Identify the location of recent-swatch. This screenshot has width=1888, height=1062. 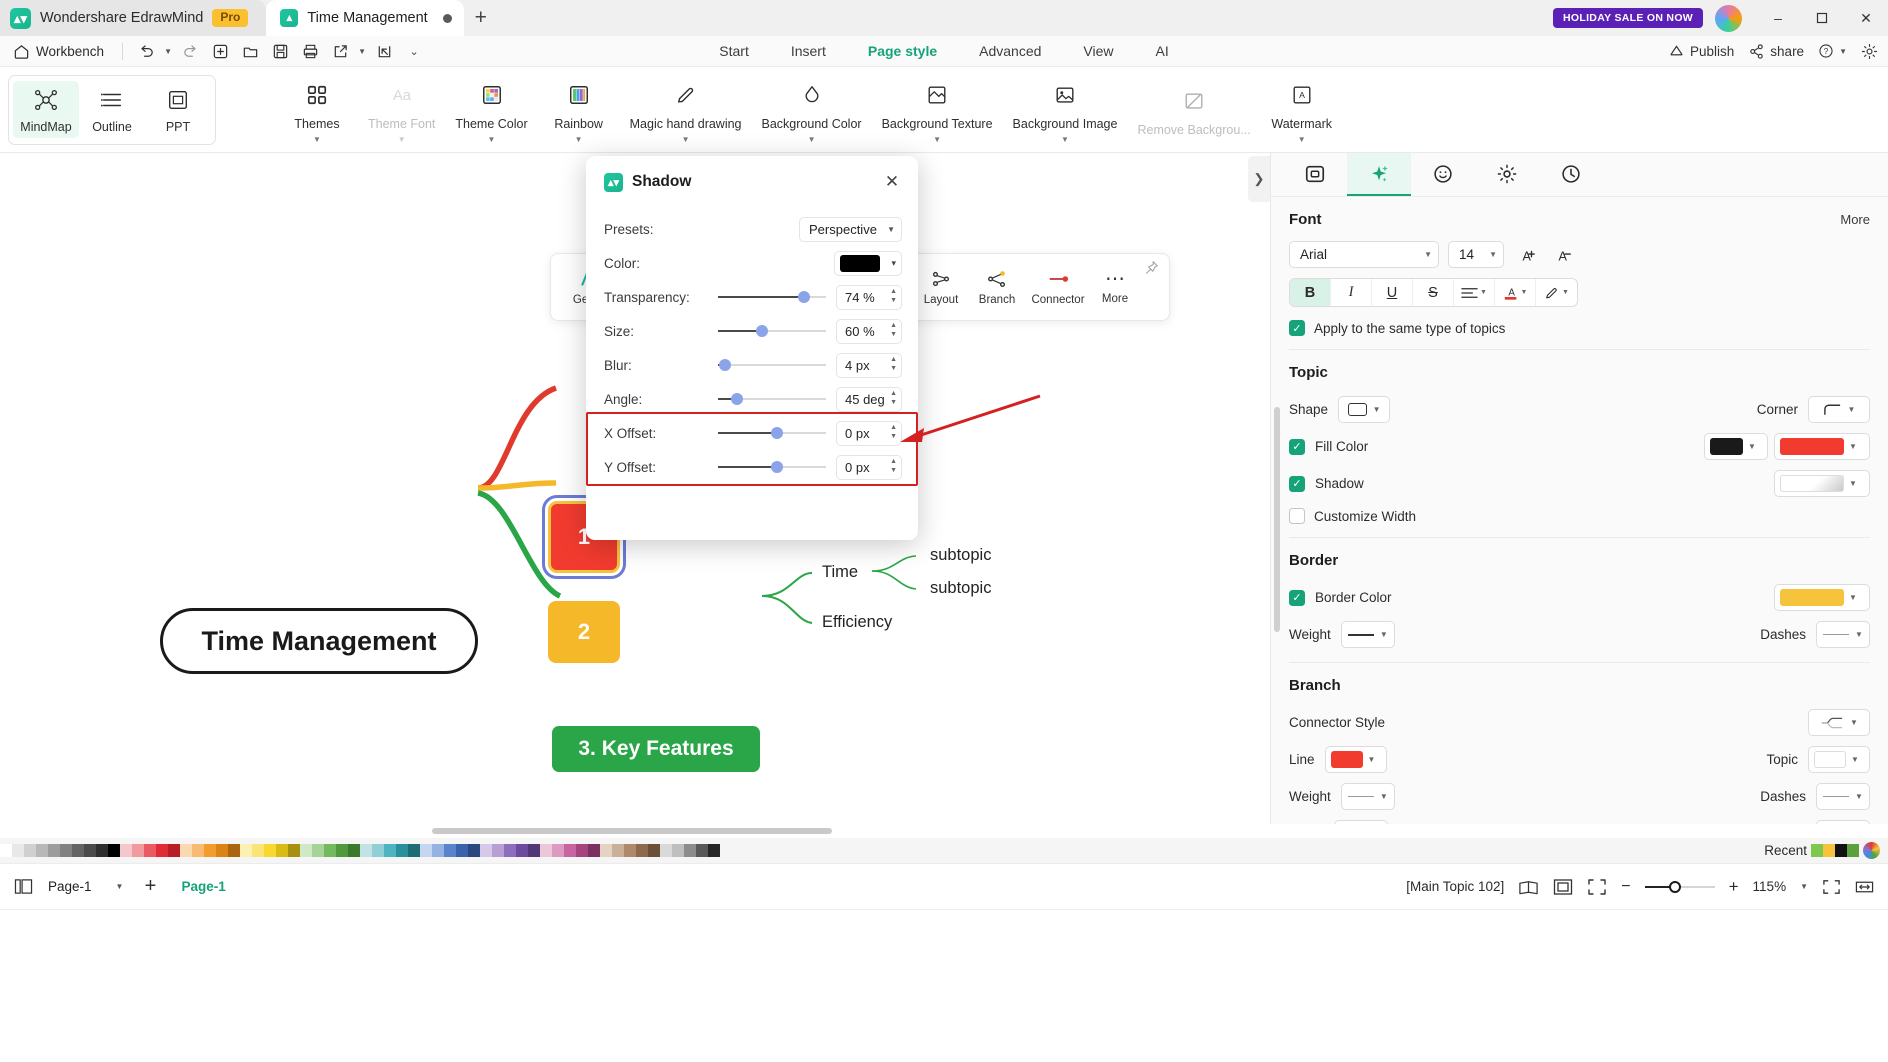
(1853, 850).